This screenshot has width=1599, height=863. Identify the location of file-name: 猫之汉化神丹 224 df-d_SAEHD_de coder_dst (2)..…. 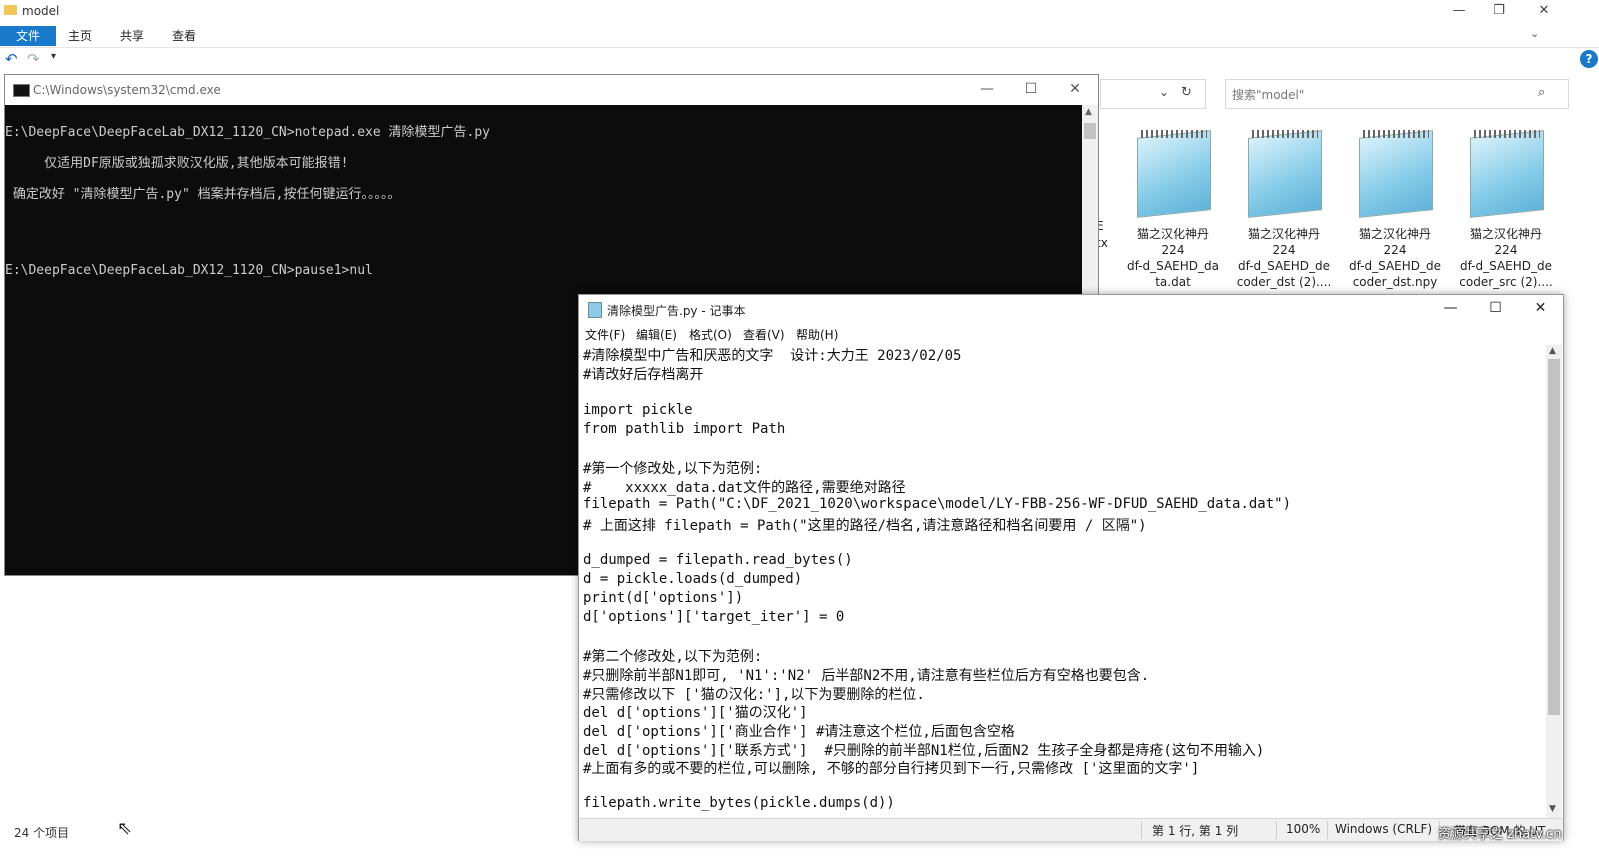
(1284, 258).